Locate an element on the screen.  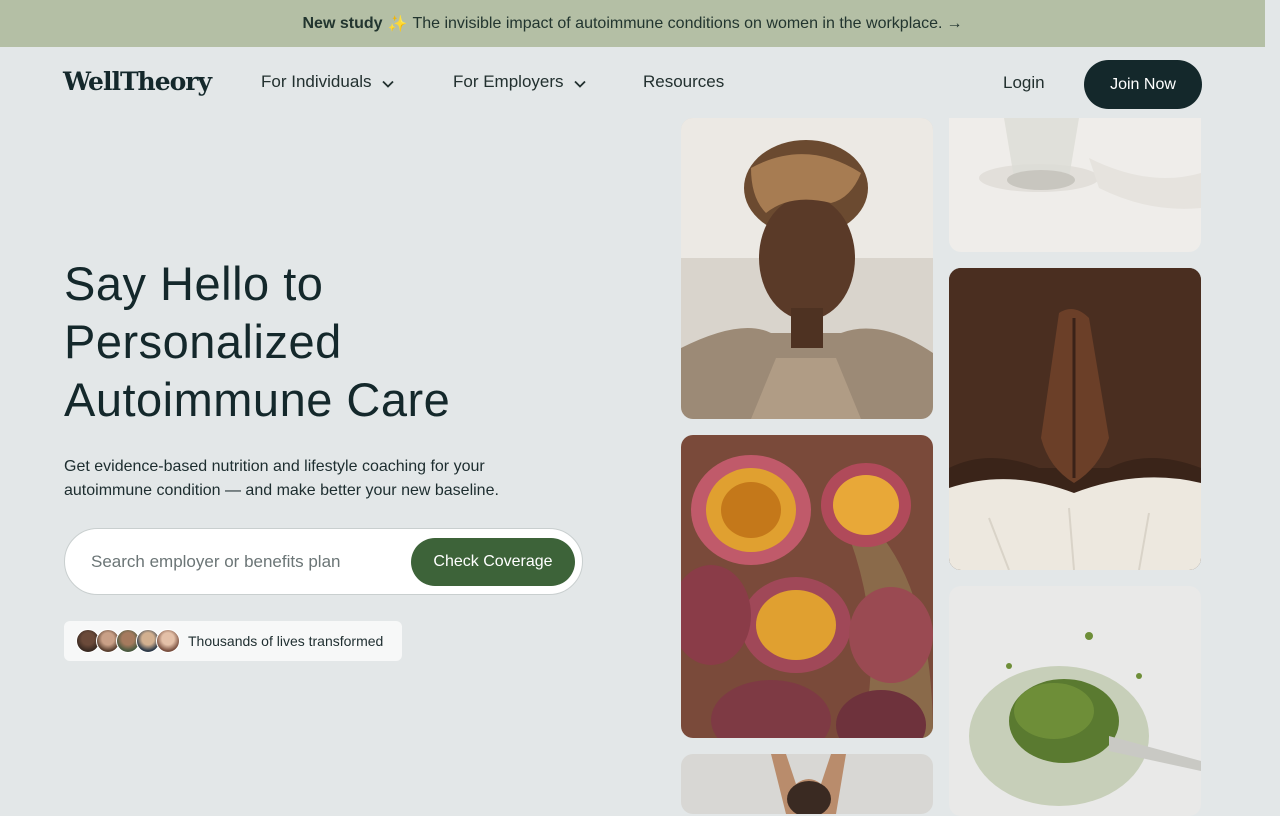
hero-title-line: Autoimmune Care is located at coordinates (257, 399).